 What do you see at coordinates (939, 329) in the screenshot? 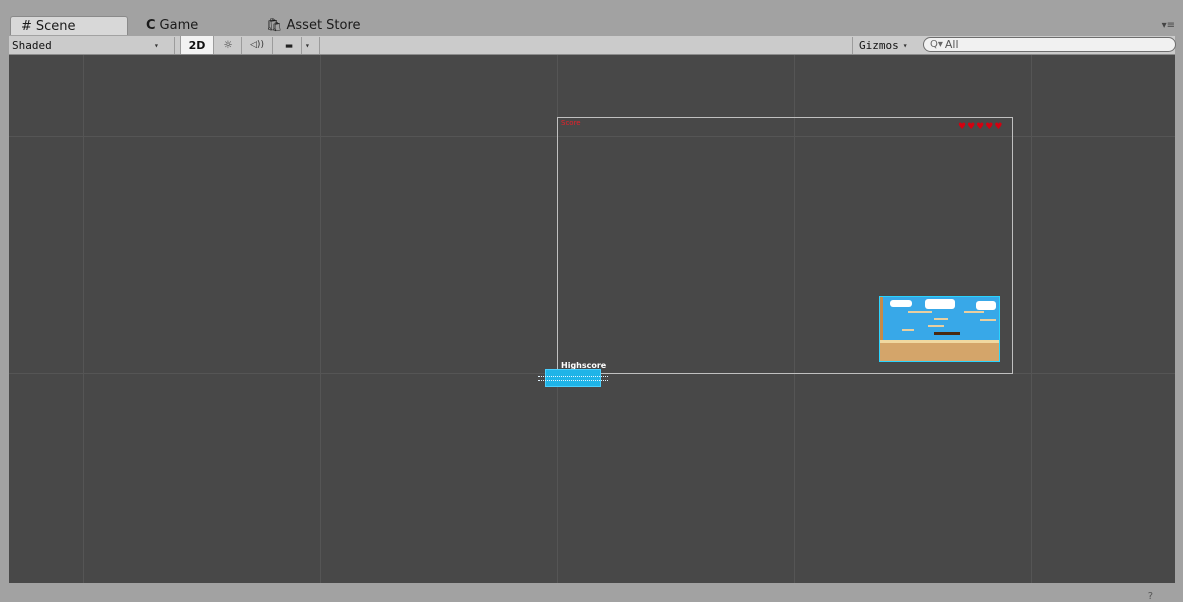
I see `level-background-sprite` at bounding box center [939, 329].